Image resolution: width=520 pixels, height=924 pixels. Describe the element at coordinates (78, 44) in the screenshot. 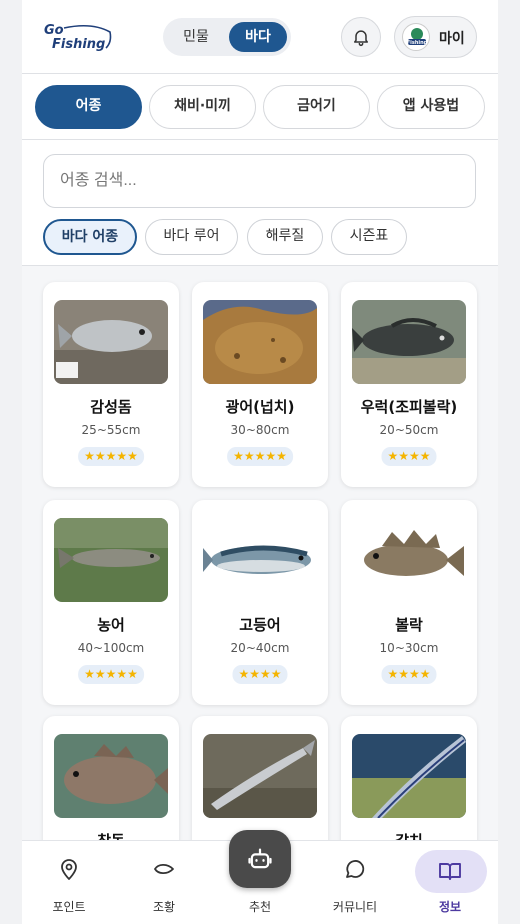

I see `logo-text-fishing: Fishing` at that location.